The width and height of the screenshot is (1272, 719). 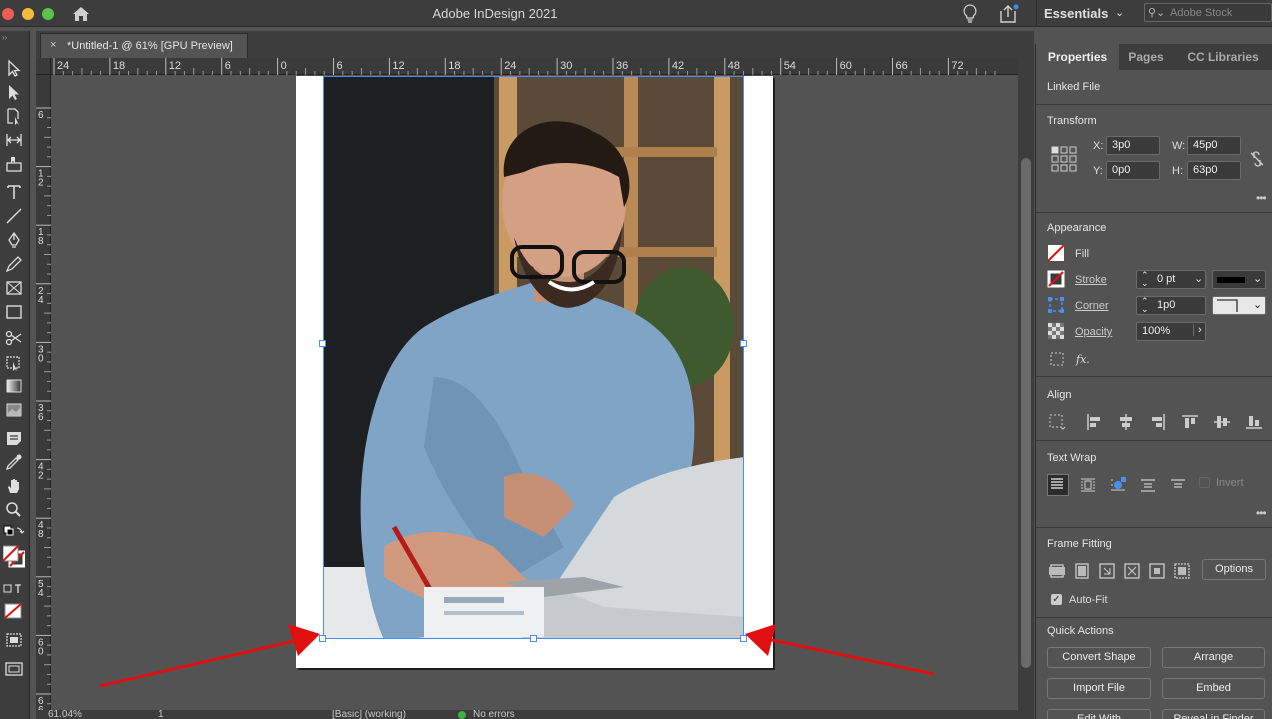 What do you see at coordinates (369, 714) in the screenshot?
I see `preflight-profile: [Basic] (working)` at bounding box center [369, 714].